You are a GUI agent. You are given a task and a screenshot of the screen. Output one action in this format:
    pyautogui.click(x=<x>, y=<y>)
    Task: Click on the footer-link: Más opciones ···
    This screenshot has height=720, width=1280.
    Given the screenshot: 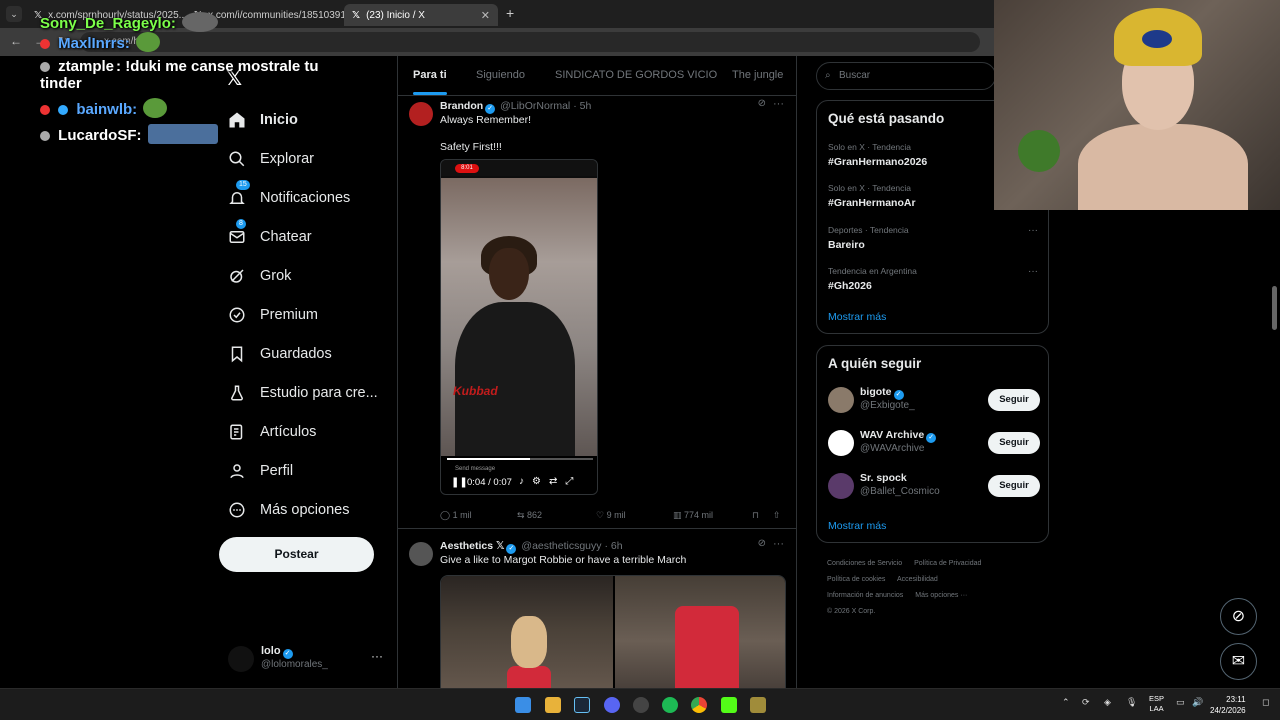 What is the action you would take?
    pyautogui.click(x=941, y=595)
    